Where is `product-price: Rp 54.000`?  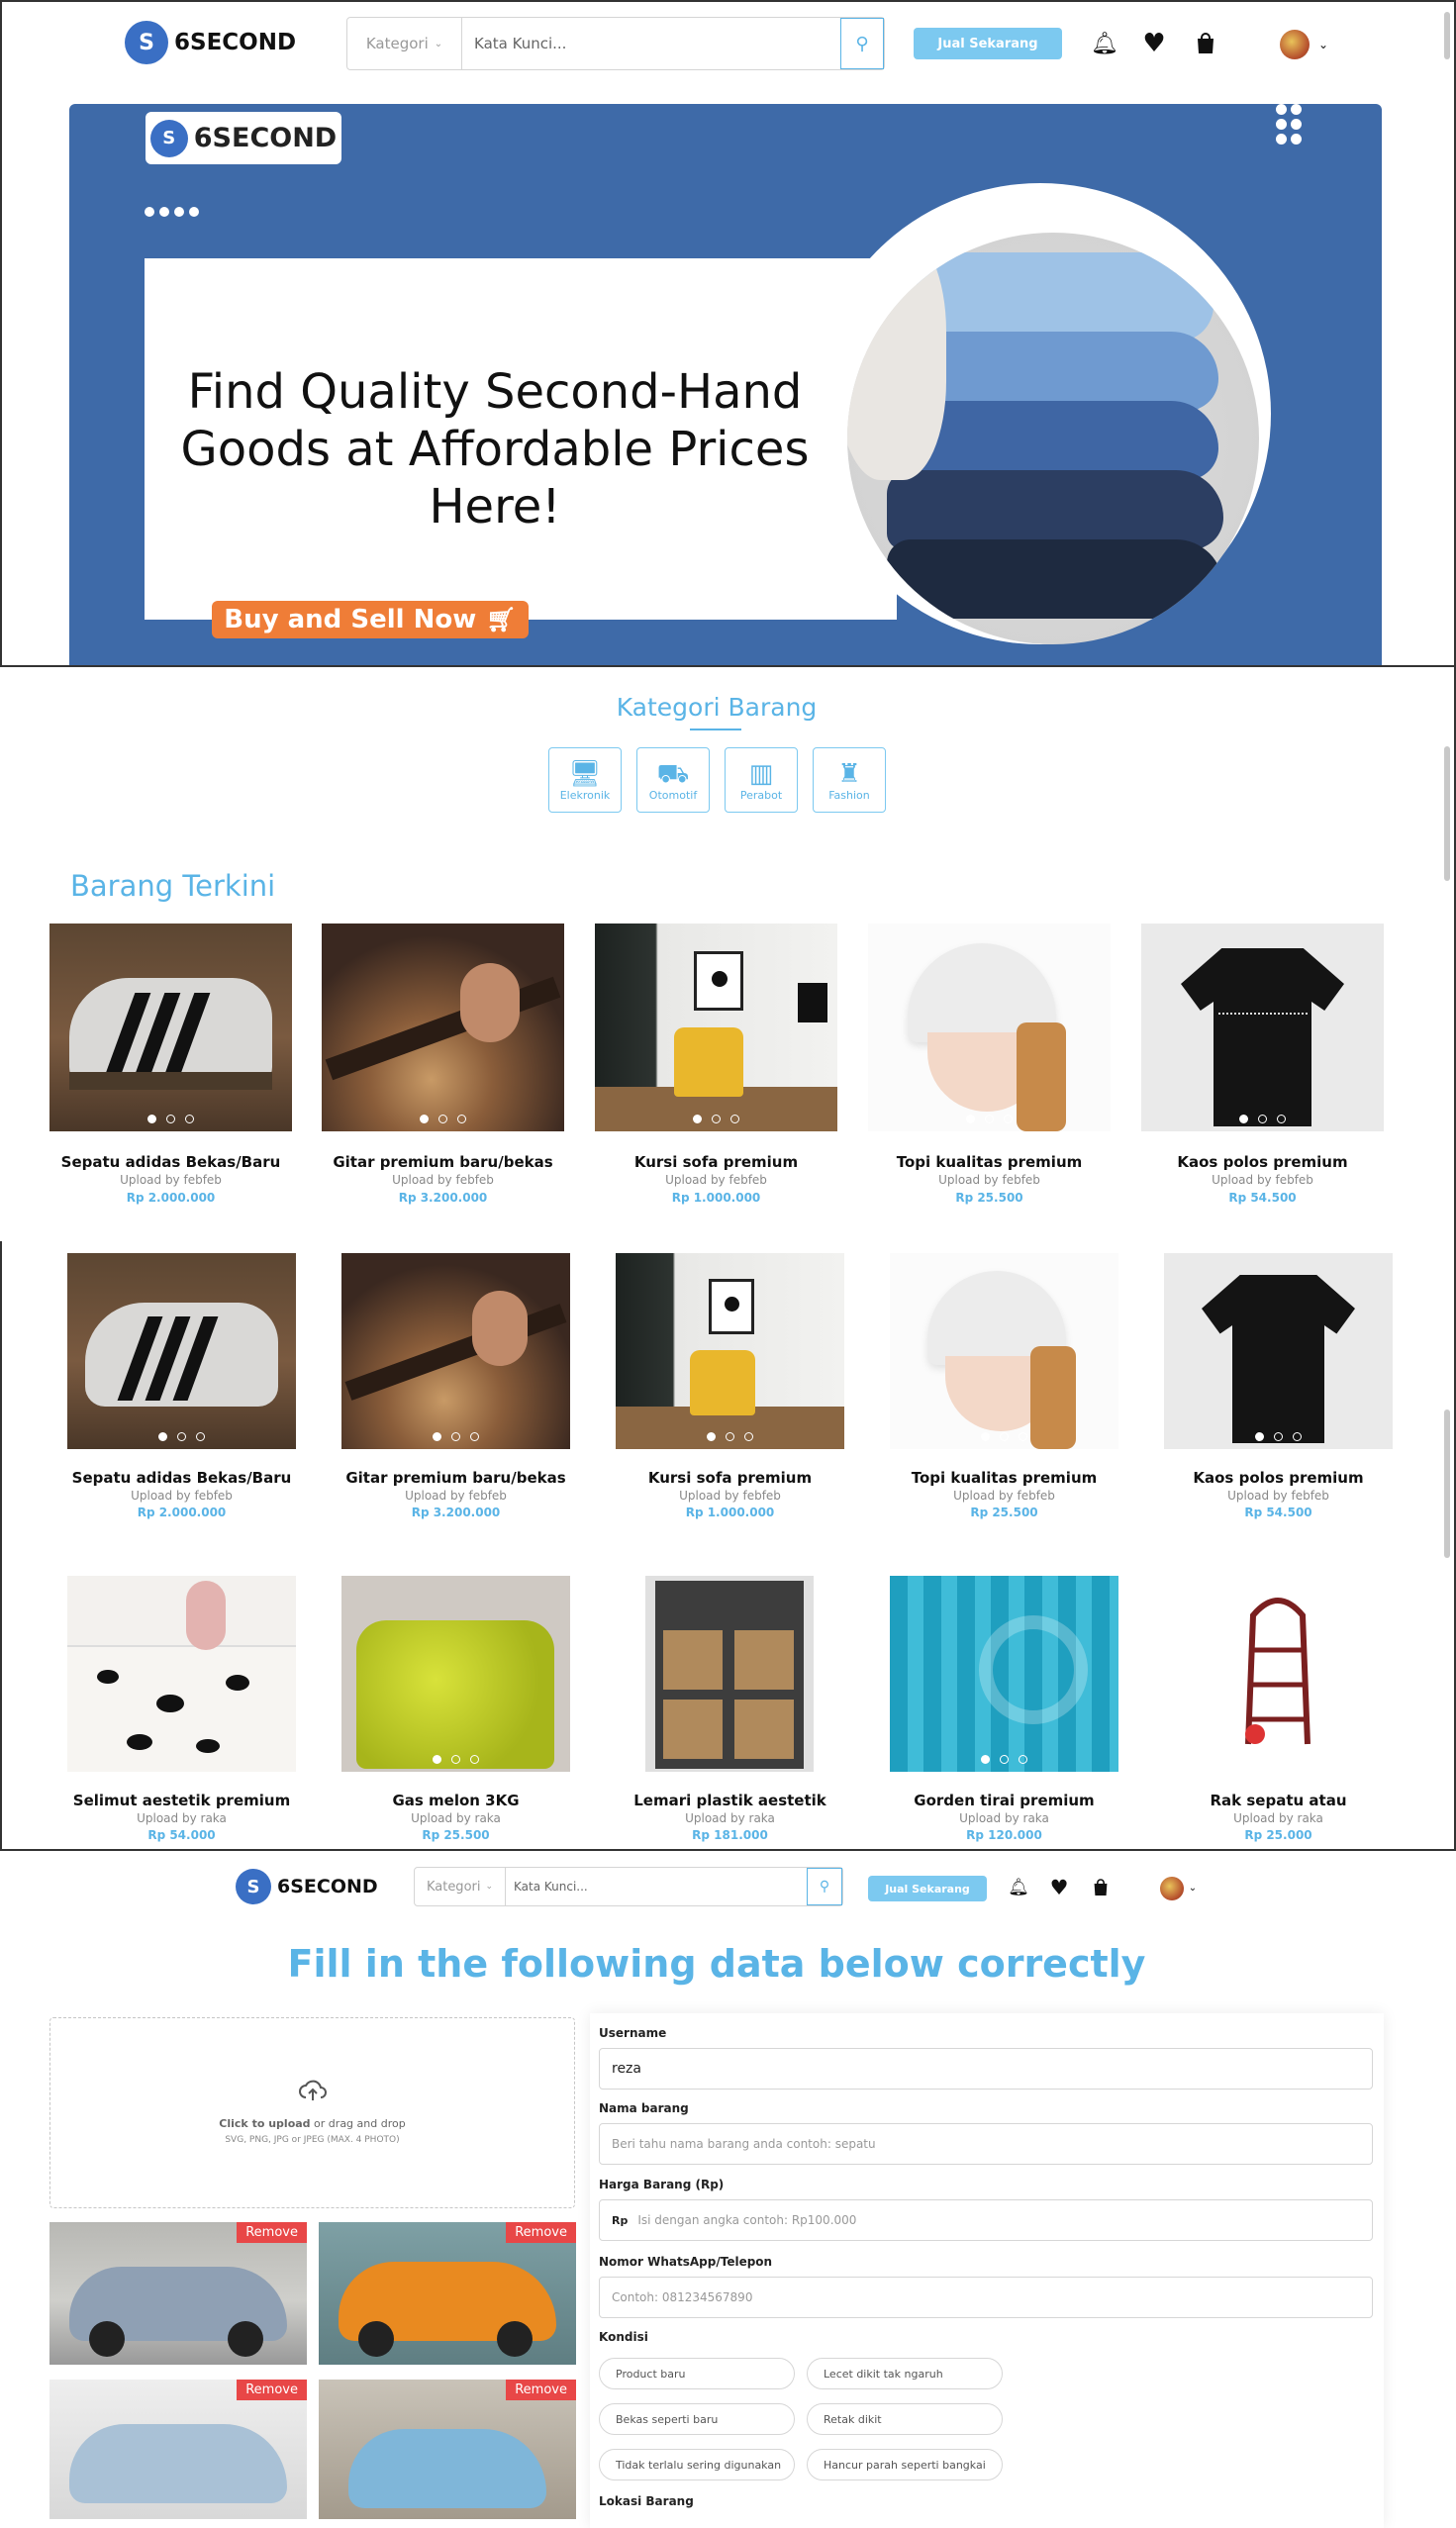
product-price: Rp 54.000 is located at coordinates (181, 1835).